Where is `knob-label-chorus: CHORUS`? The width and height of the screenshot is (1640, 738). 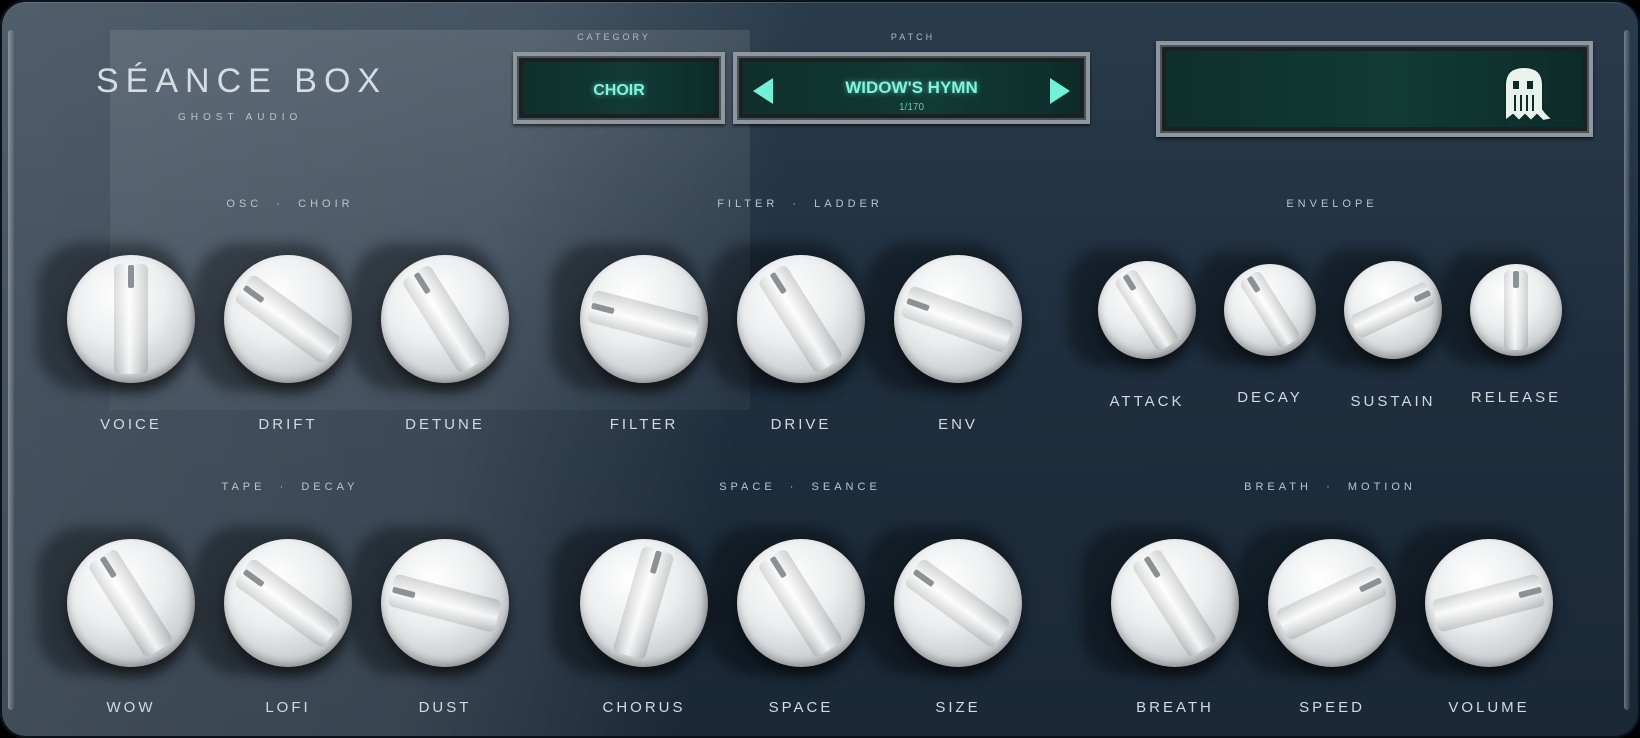
knob-label-chorus: CHORUS is located at coordinates (644, 707).